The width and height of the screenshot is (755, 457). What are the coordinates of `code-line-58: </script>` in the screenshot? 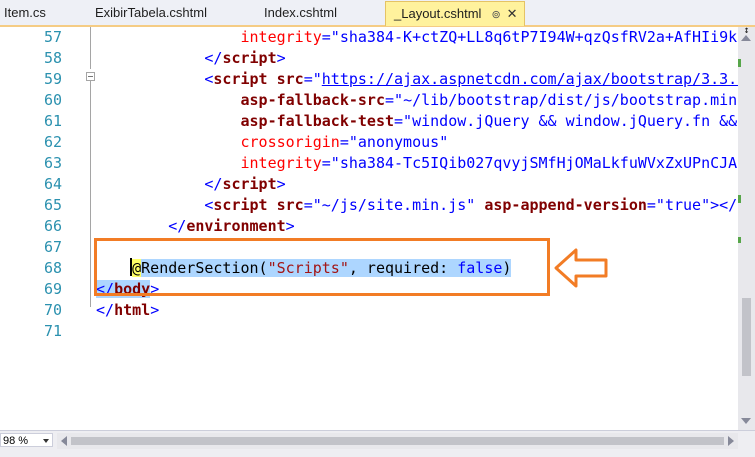 It's located at (245, 58).